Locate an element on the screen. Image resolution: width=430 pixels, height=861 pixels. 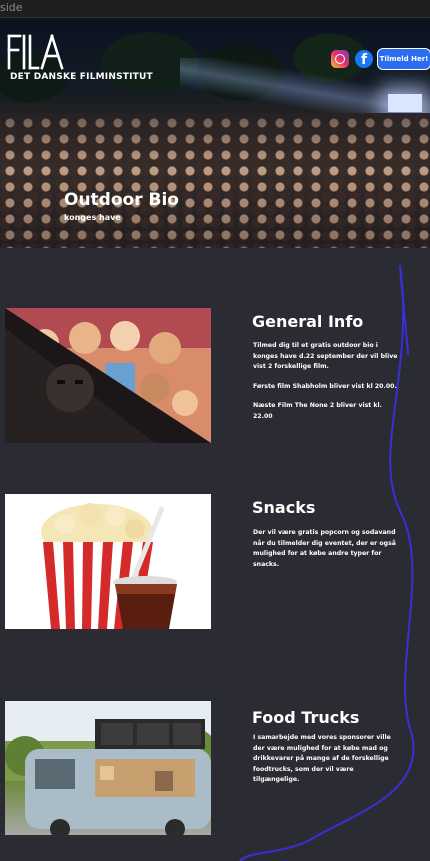
section-title-food-trucks: Food Trucks is located at coordinates (306, 717).